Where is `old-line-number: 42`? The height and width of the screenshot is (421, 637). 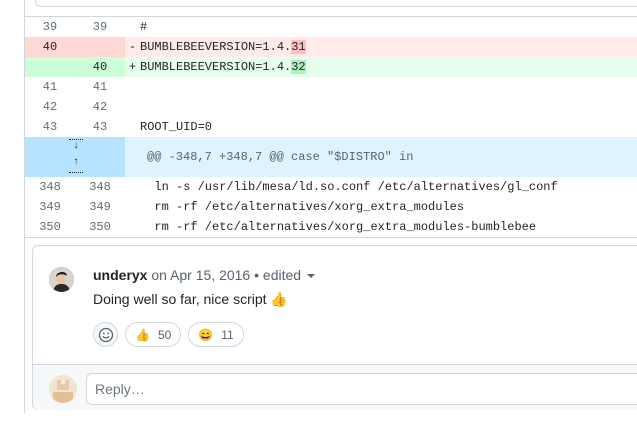 old-line-number: 42 is located at coordinates (50, 107).